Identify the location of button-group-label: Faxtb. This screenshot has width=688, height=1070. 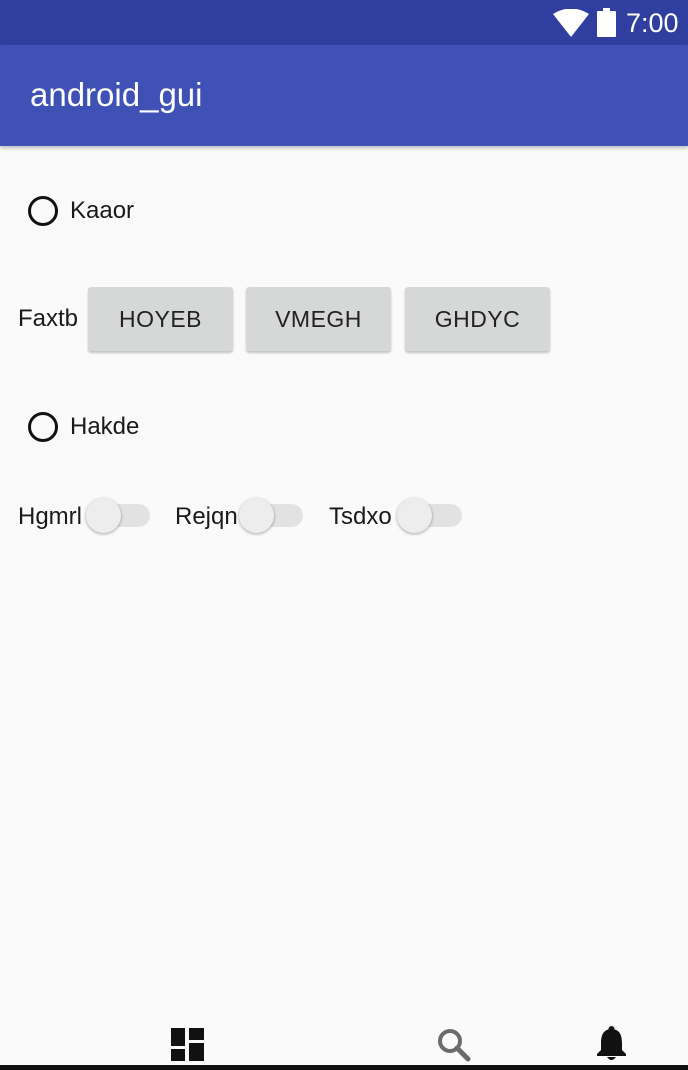
(48, 318).